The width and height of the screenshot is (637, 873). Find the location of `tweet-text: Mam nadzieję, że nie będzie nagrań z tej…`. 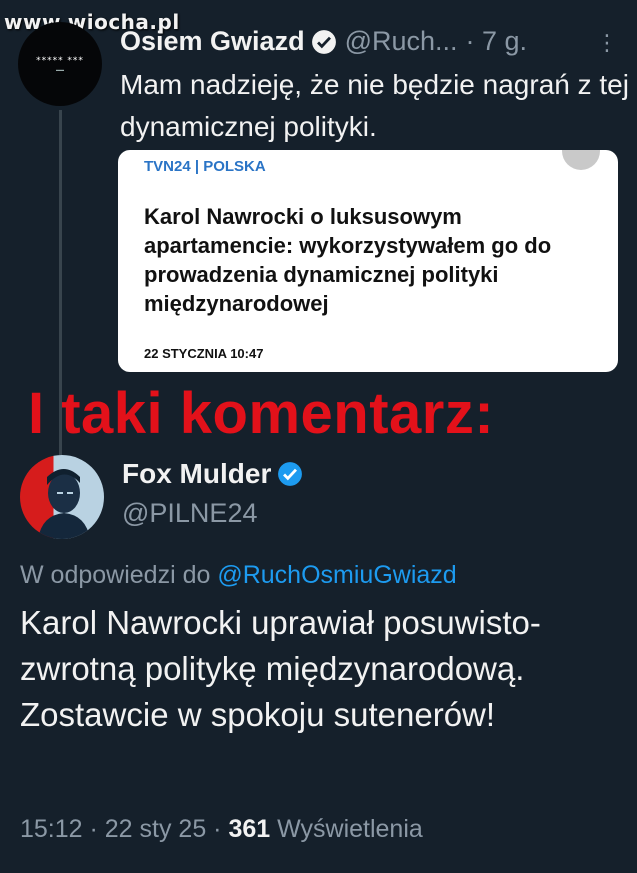

tweet-text: Mam nadzieję, że nie będzie nagrań z tej… is located at coordinates (374, 105).